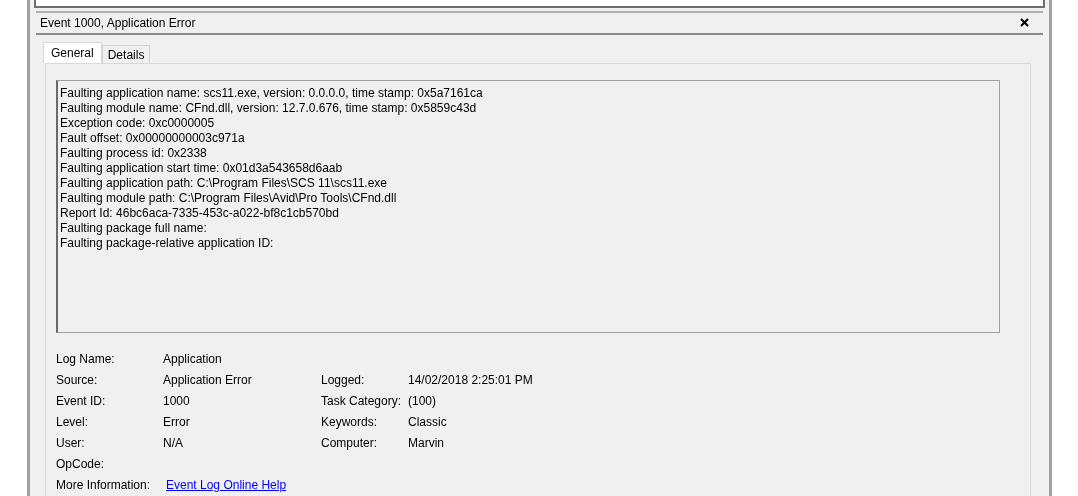 This screenshot has height=496, width=1078. Describe the element at coordinates (177, 422) in the screenshot. I see `property-value: Error` at that location.